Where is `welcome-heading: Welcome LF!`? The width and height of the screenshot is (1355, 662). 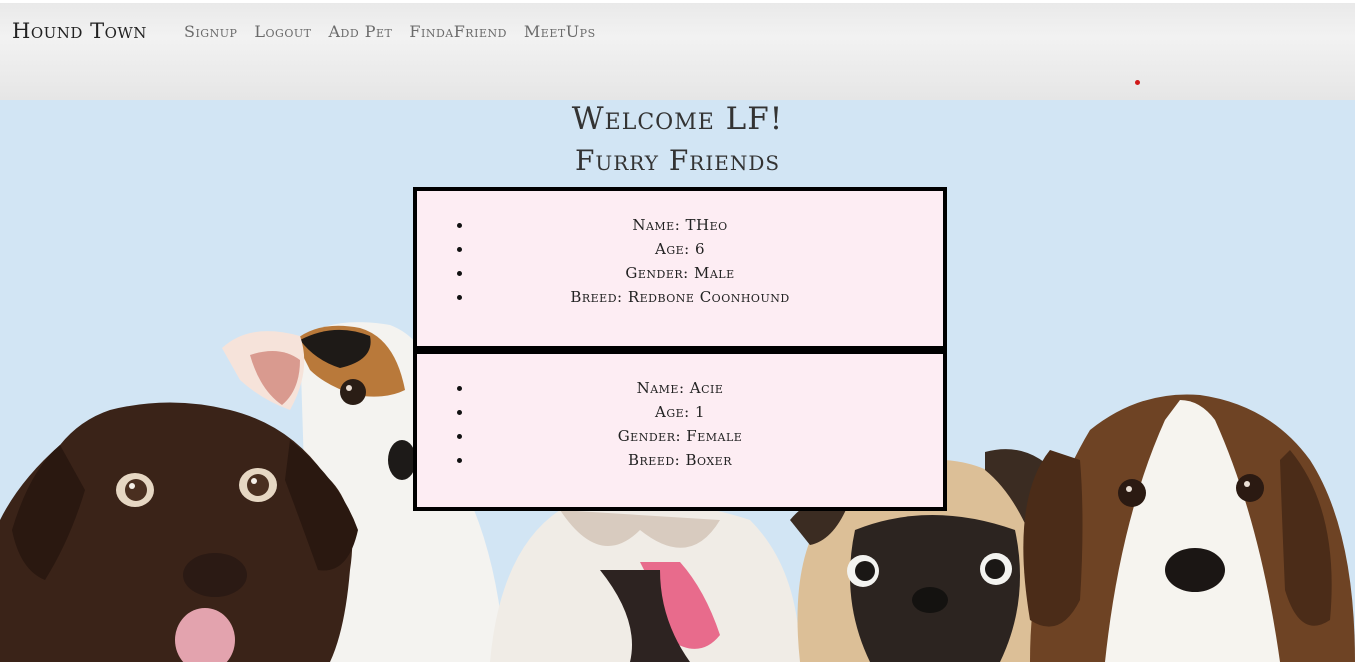
welcome-heading: Welcome LF! is located at coordinates (677, 119).